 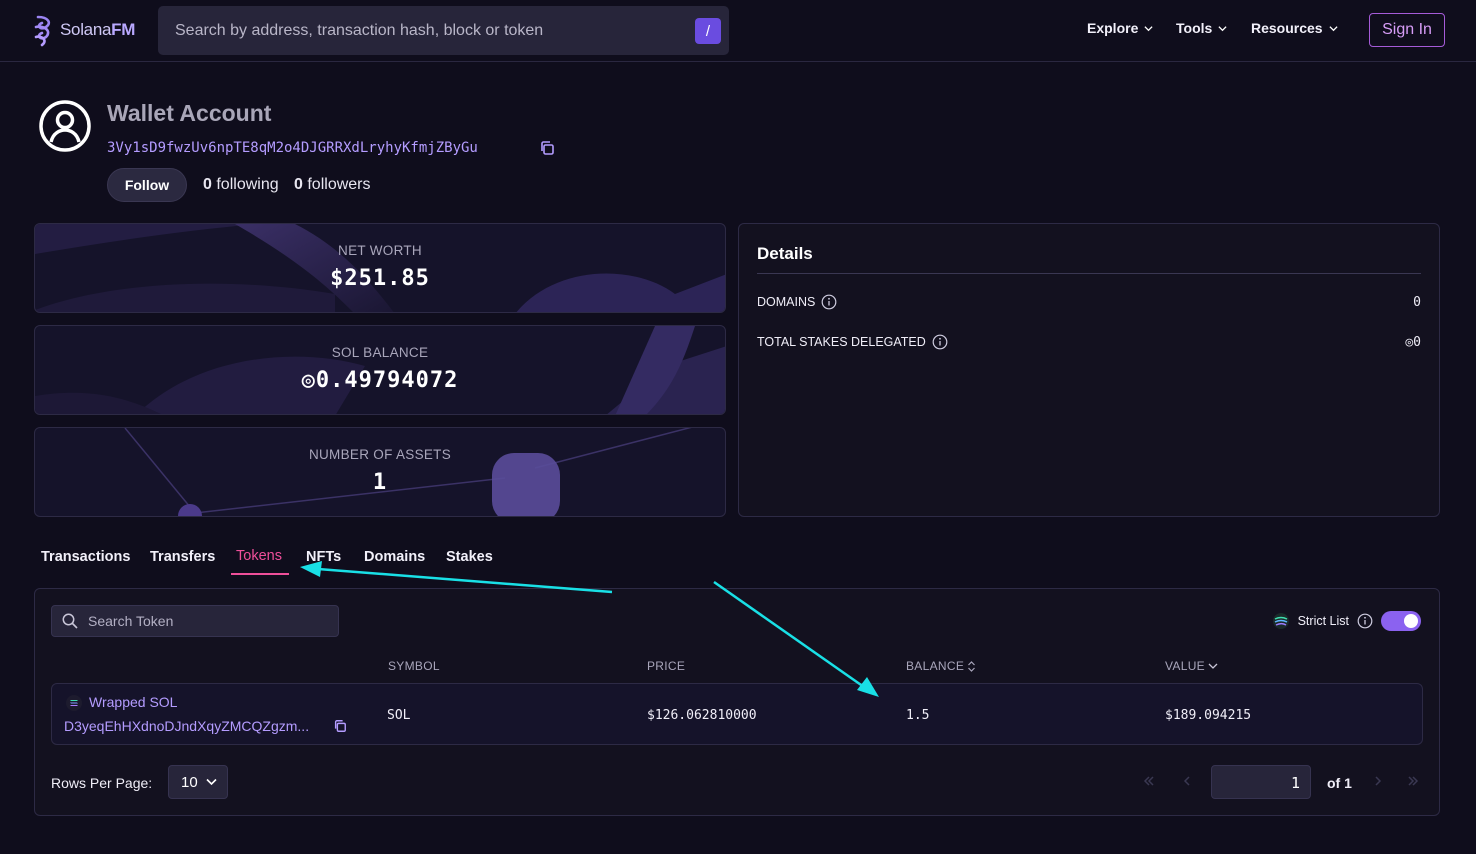 What do you see at coordinates (1413, 342) in the screenshot?
I see `detail-value: ◎0` at bounding box center [1413, 342].